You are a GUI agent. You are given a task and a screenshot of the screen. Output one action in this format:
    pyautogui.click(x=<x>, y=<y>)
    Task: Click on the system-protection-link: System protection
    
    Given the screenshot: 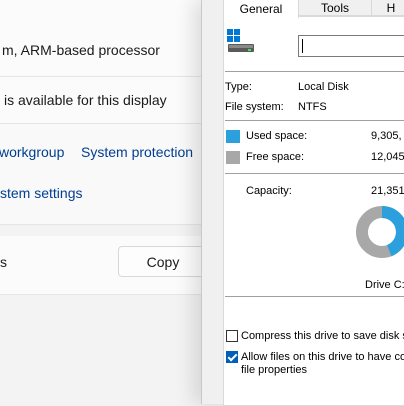 What is the action you would take?
    pyautogui.click(x=137, y=152)
    